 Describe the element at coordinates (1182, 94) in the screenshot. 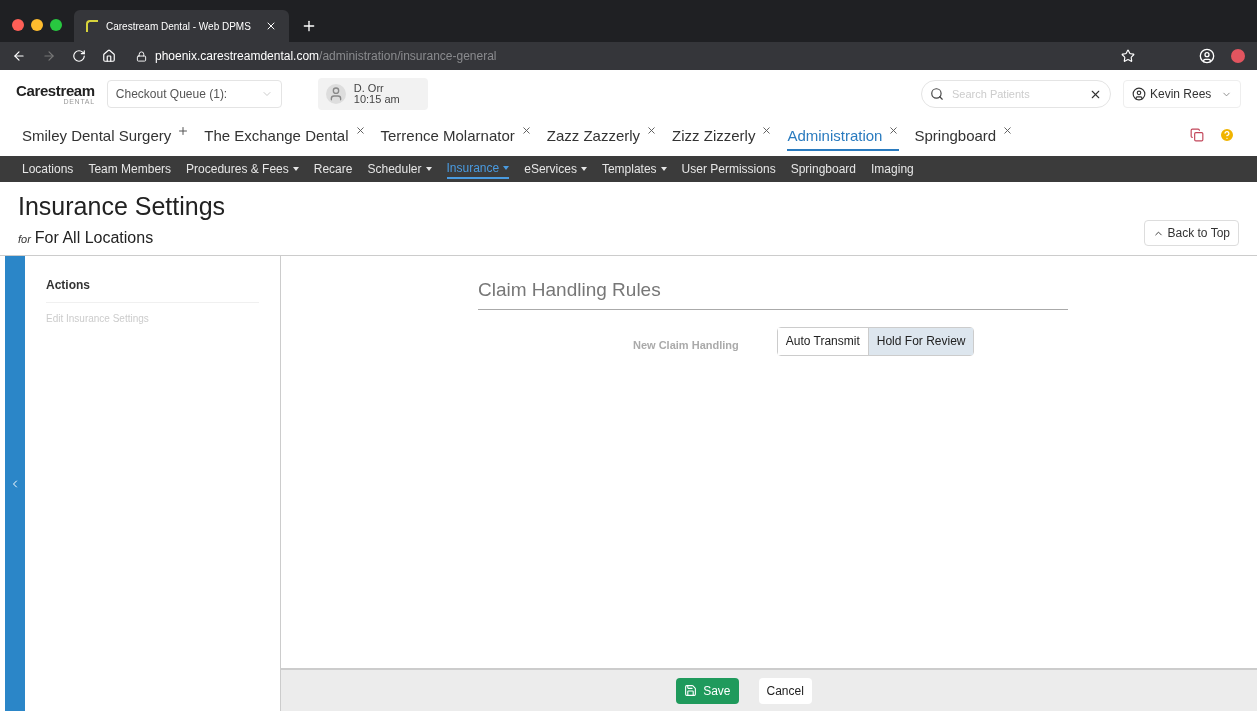

I see `account-menu-button: Kevin Rees` at that location.